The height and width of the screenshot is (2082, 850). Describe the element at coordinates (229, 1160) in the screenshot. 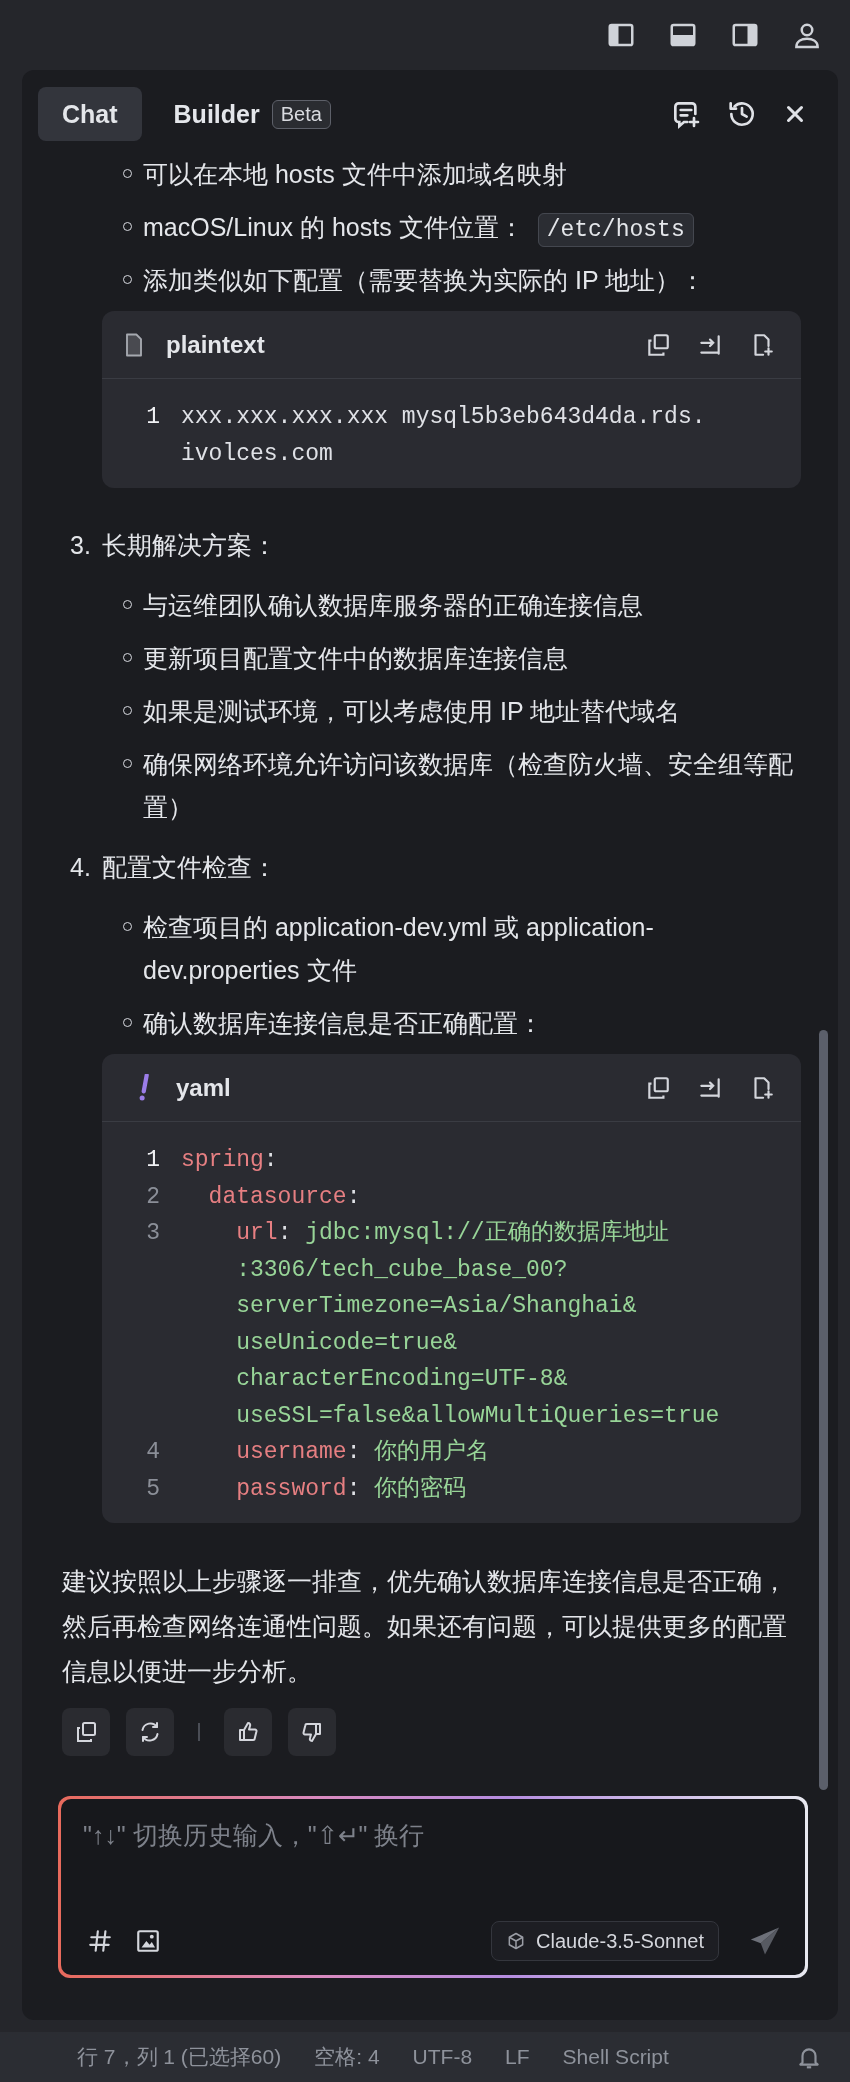

I see `code-line: spring:` at that location.